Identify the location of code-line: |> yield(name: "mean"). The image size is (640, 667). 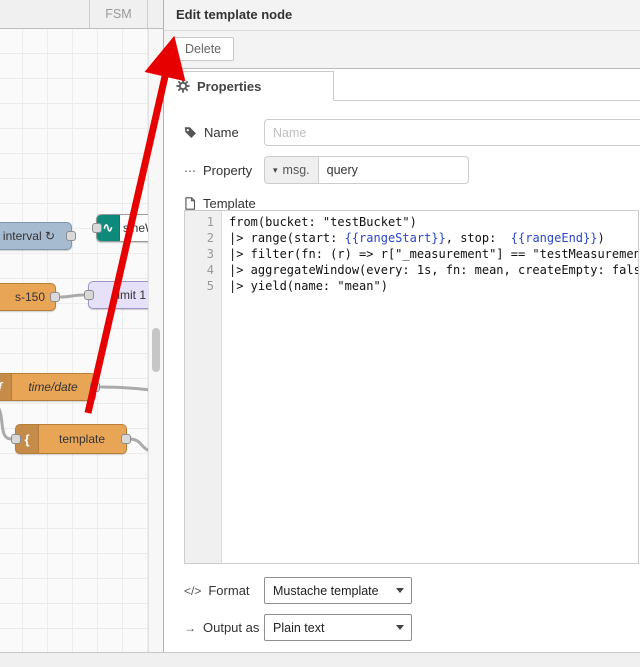
(308, 286).